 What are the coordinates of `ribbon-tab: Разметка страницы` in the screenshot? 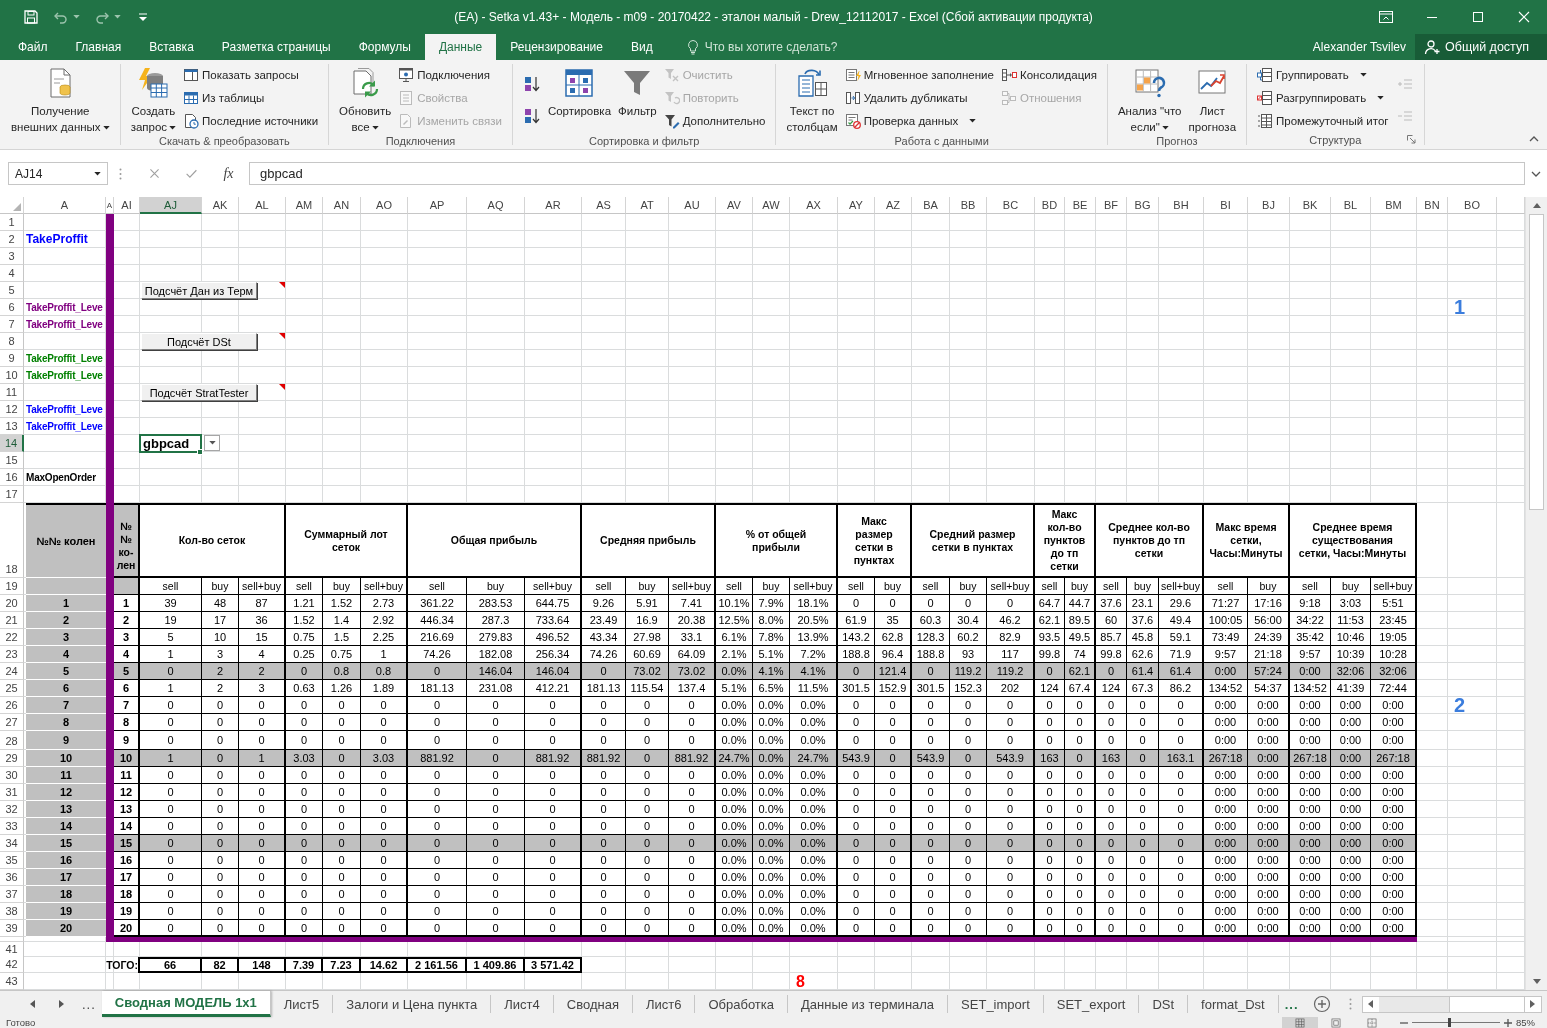 It's located at (276, 47).